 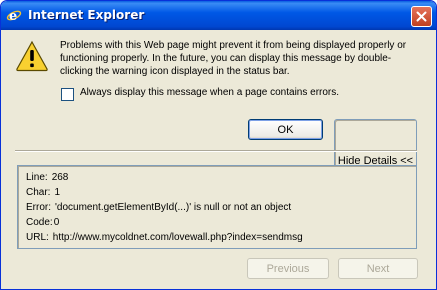 I want to click on char-value: 1, so click(x=57, y=192).